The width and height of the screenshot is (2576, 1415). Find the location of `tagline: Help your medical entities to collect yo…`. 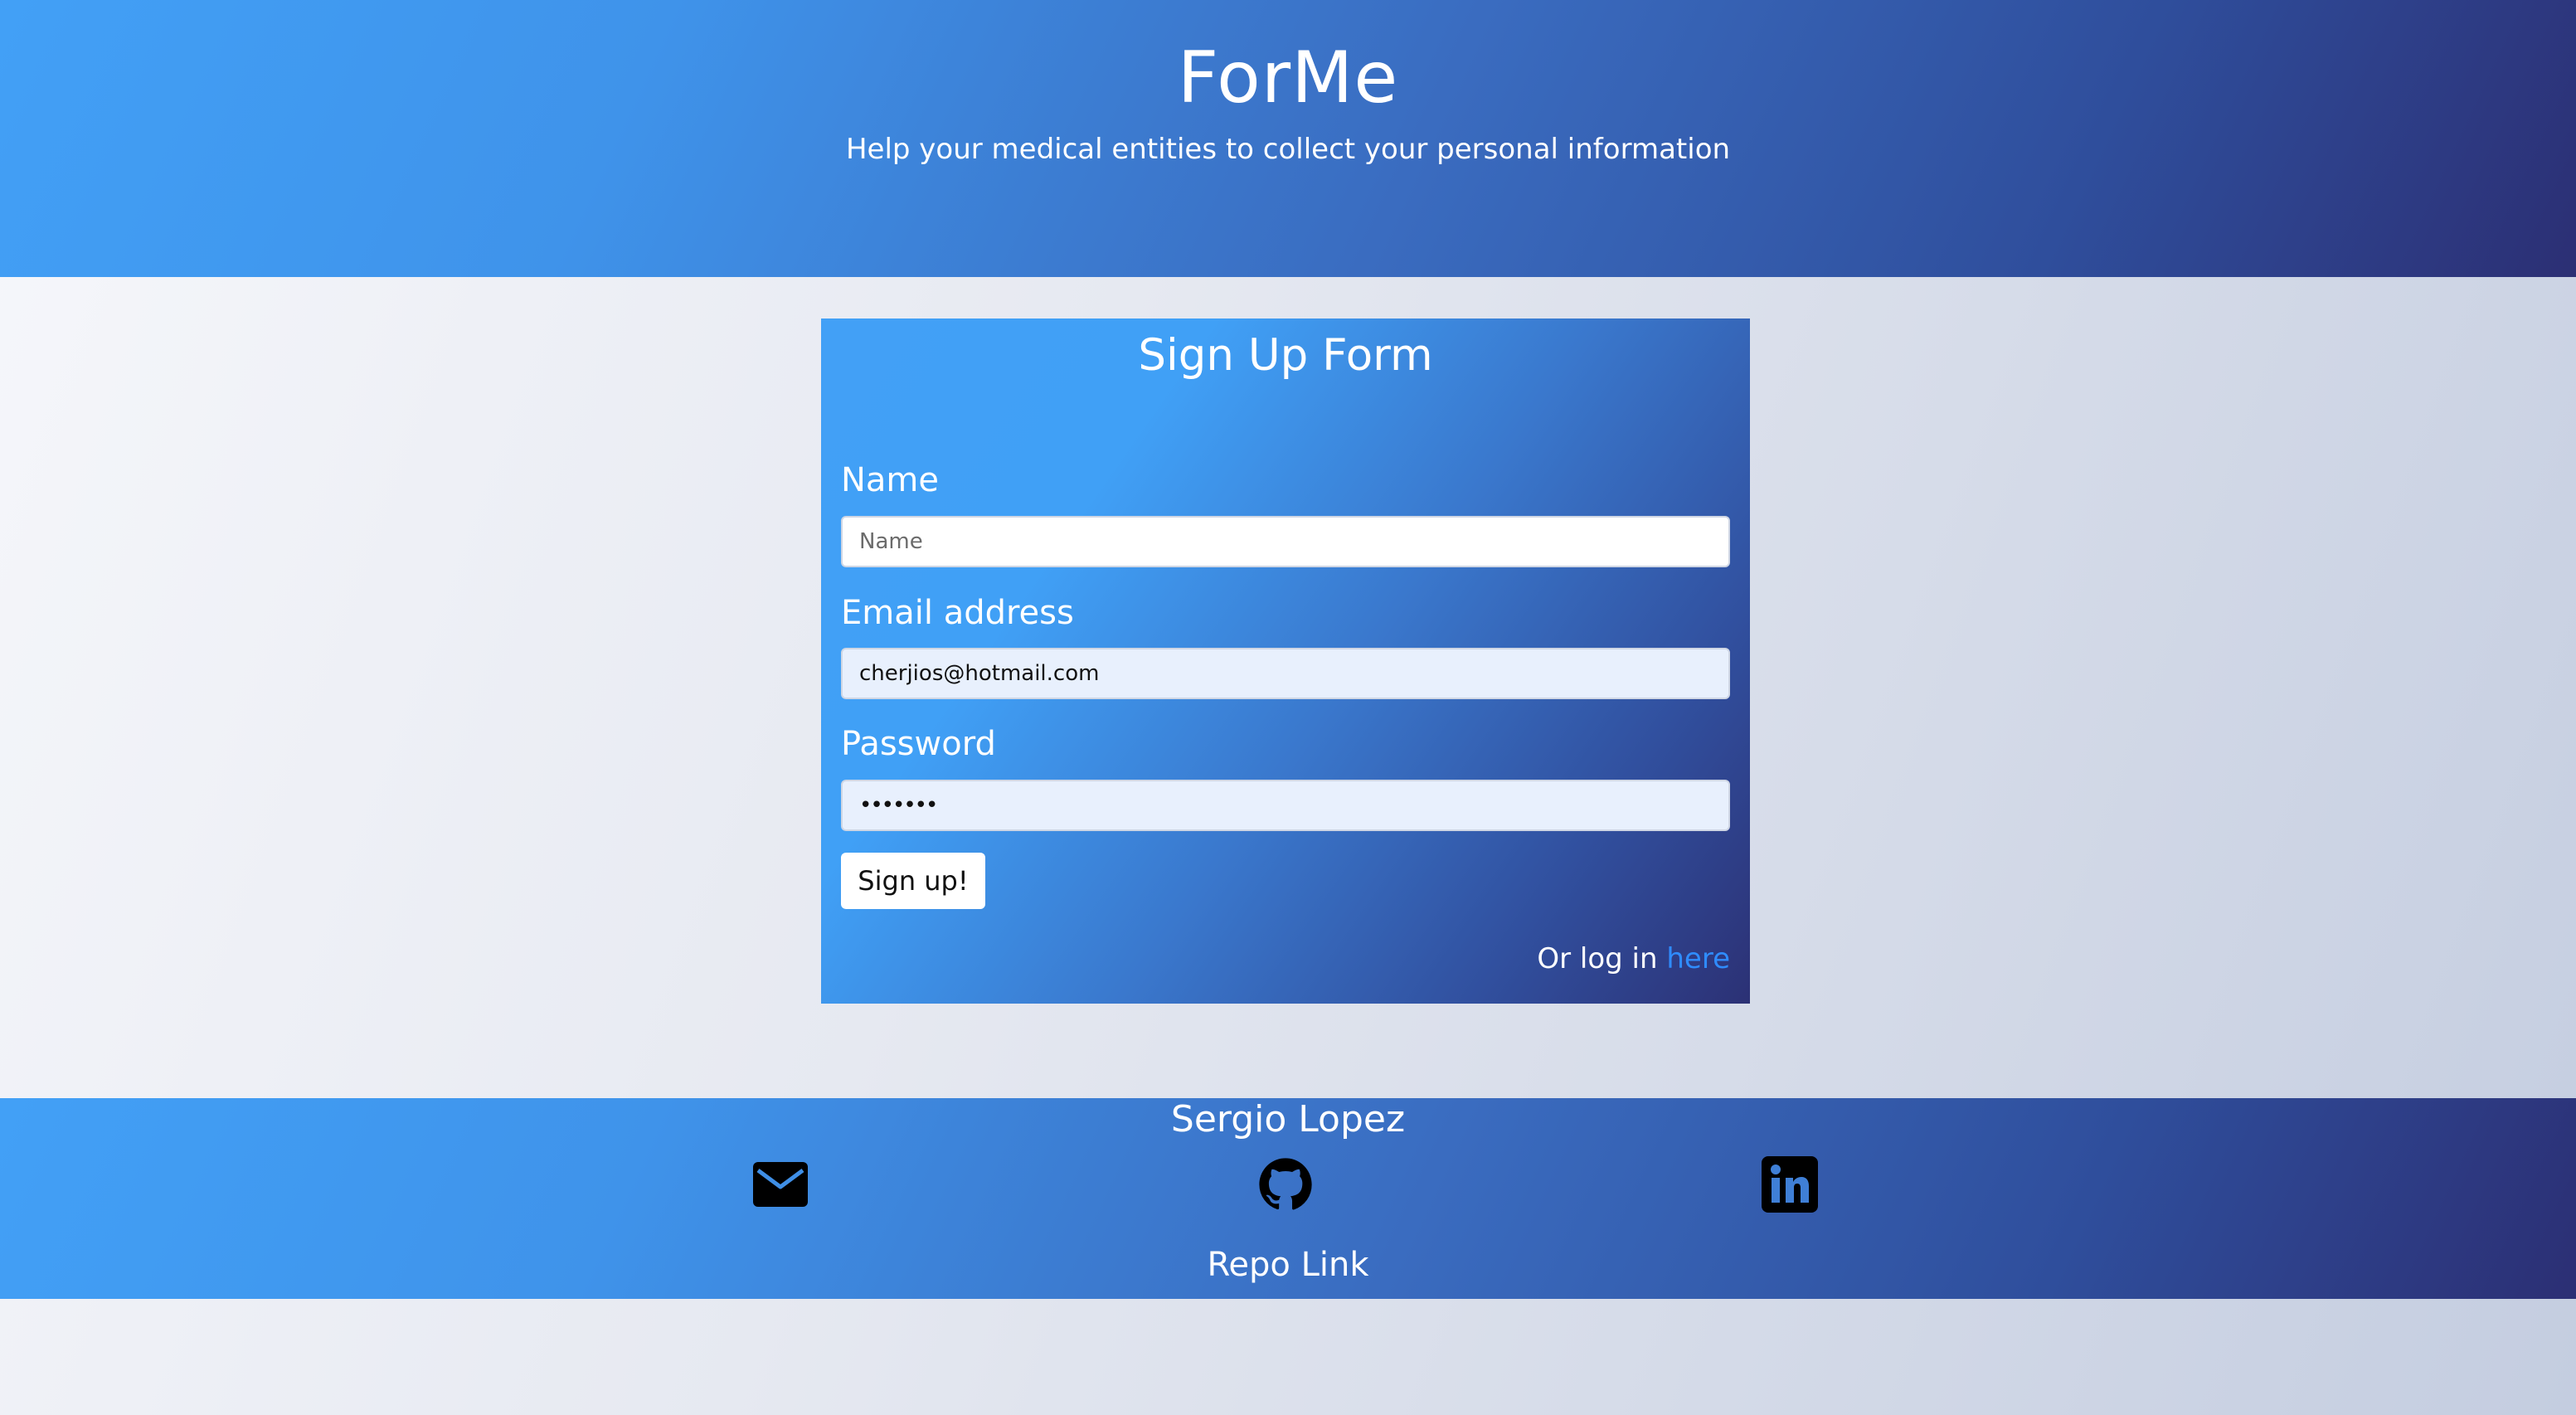

tagline: Help your medical entities to collect yo… is located at coordinates (1288, 149).